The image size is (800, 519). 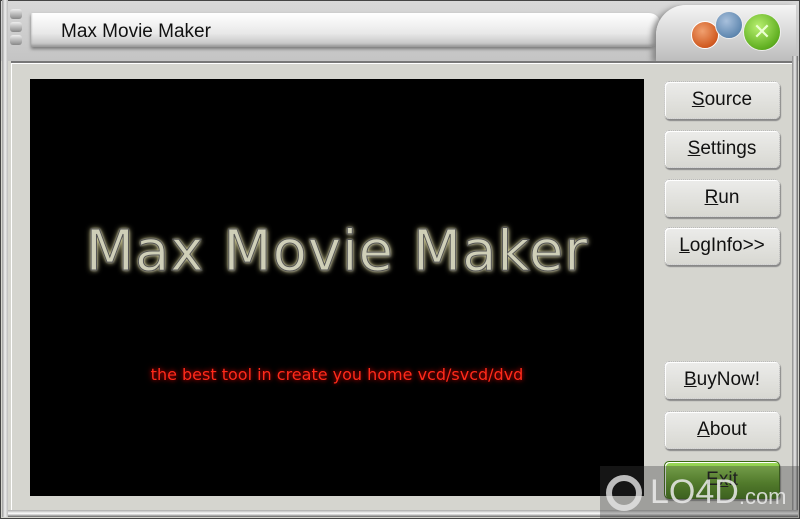 What do you see at coordinates (346, 30) in the screenshot?
I see `title-pill: Max Movie Maker` at bounding box center [346, 30].